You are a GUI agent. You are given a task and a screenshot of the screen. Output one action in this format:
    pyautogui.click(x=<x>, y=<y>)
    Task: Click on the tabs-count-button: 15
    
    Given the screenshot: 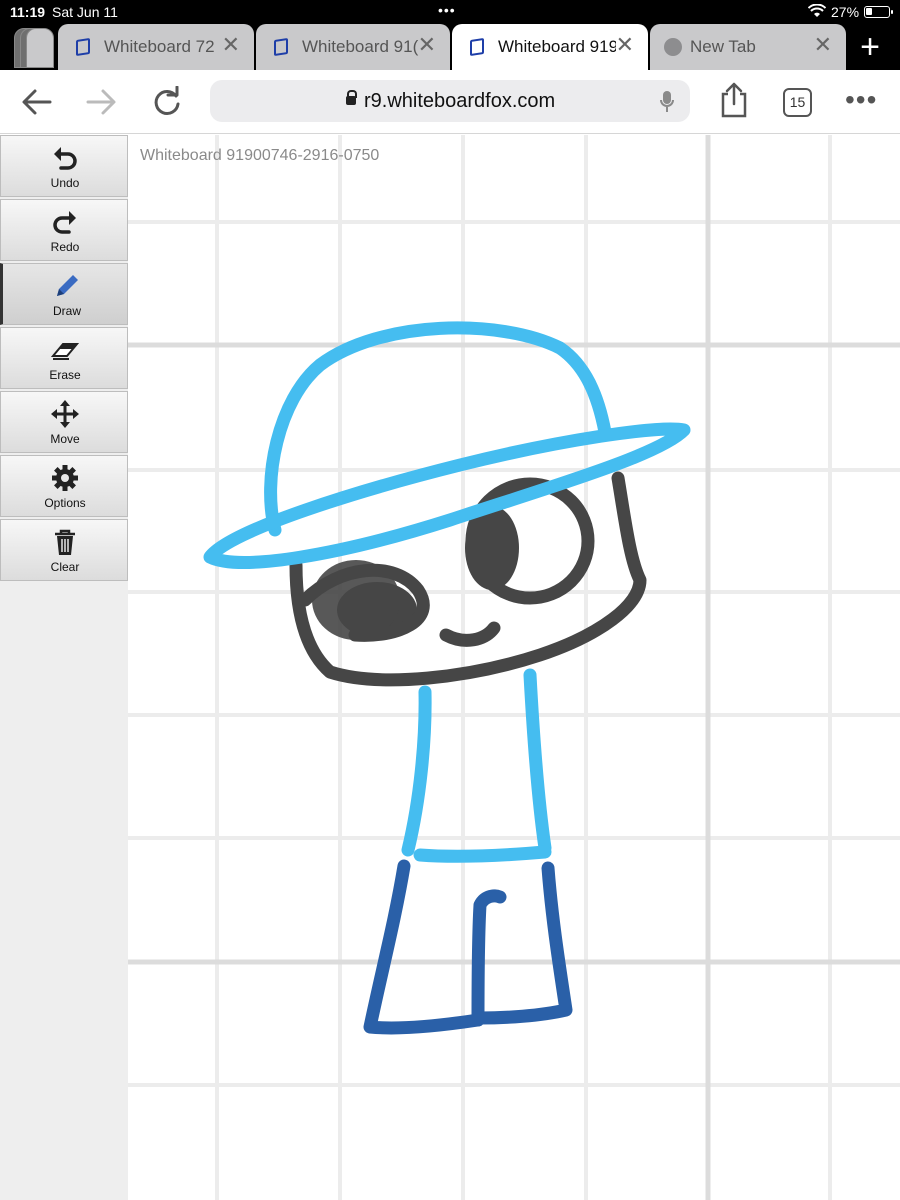 What is the action you would take?
    pyautogui.click(x=797, y=102)
    